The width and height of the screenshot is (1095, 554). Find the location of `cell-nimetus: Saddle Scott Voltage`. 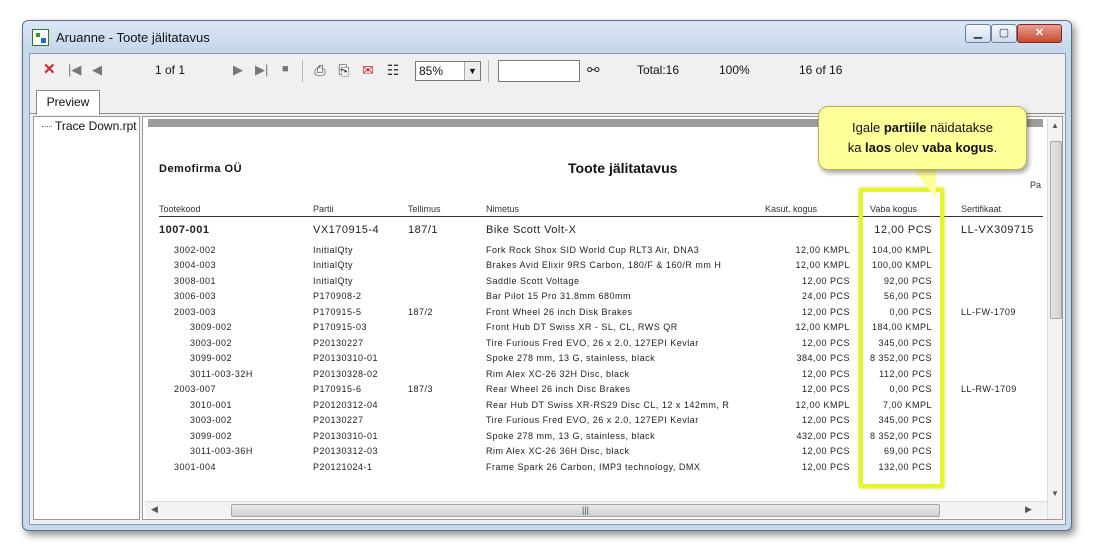

cell-nimetus: Saddle Scott Voltage is located at coordinates (533, 280).